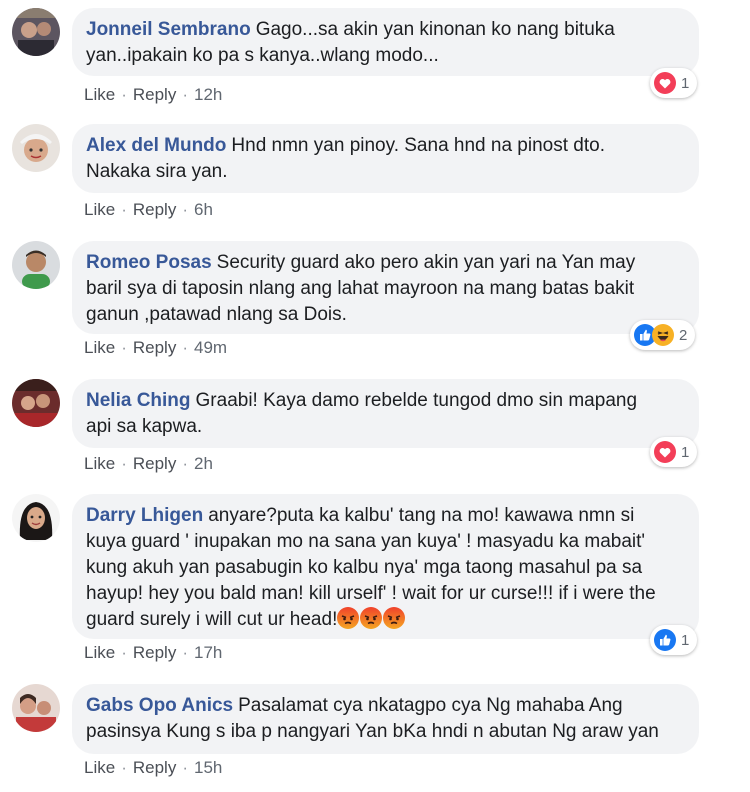  Describe the element at coordinates (157, 171) in the screenshot. I see `comment-text: Nakaka sira yan.` at that location.